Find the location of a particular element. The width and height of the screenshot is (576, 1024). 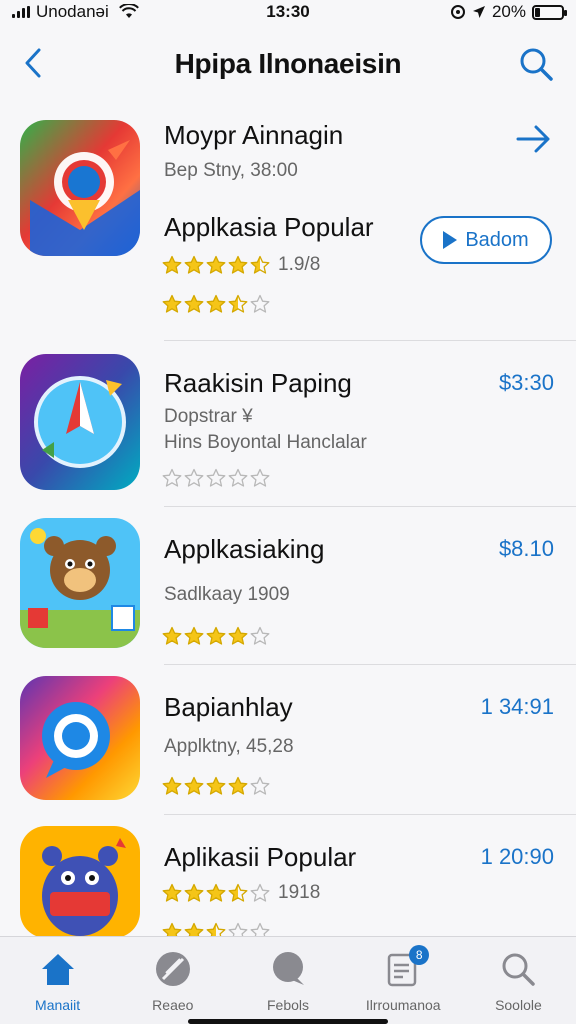

search-button is located at coordinates (536, 64).